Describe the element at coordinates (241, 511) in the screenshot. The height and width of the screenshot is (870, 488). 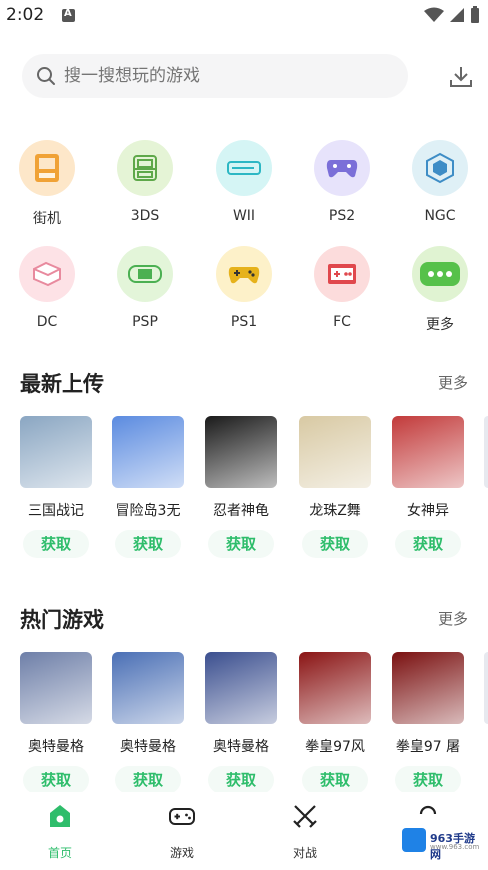
I see `game-name: 忍者神龟` at that location.